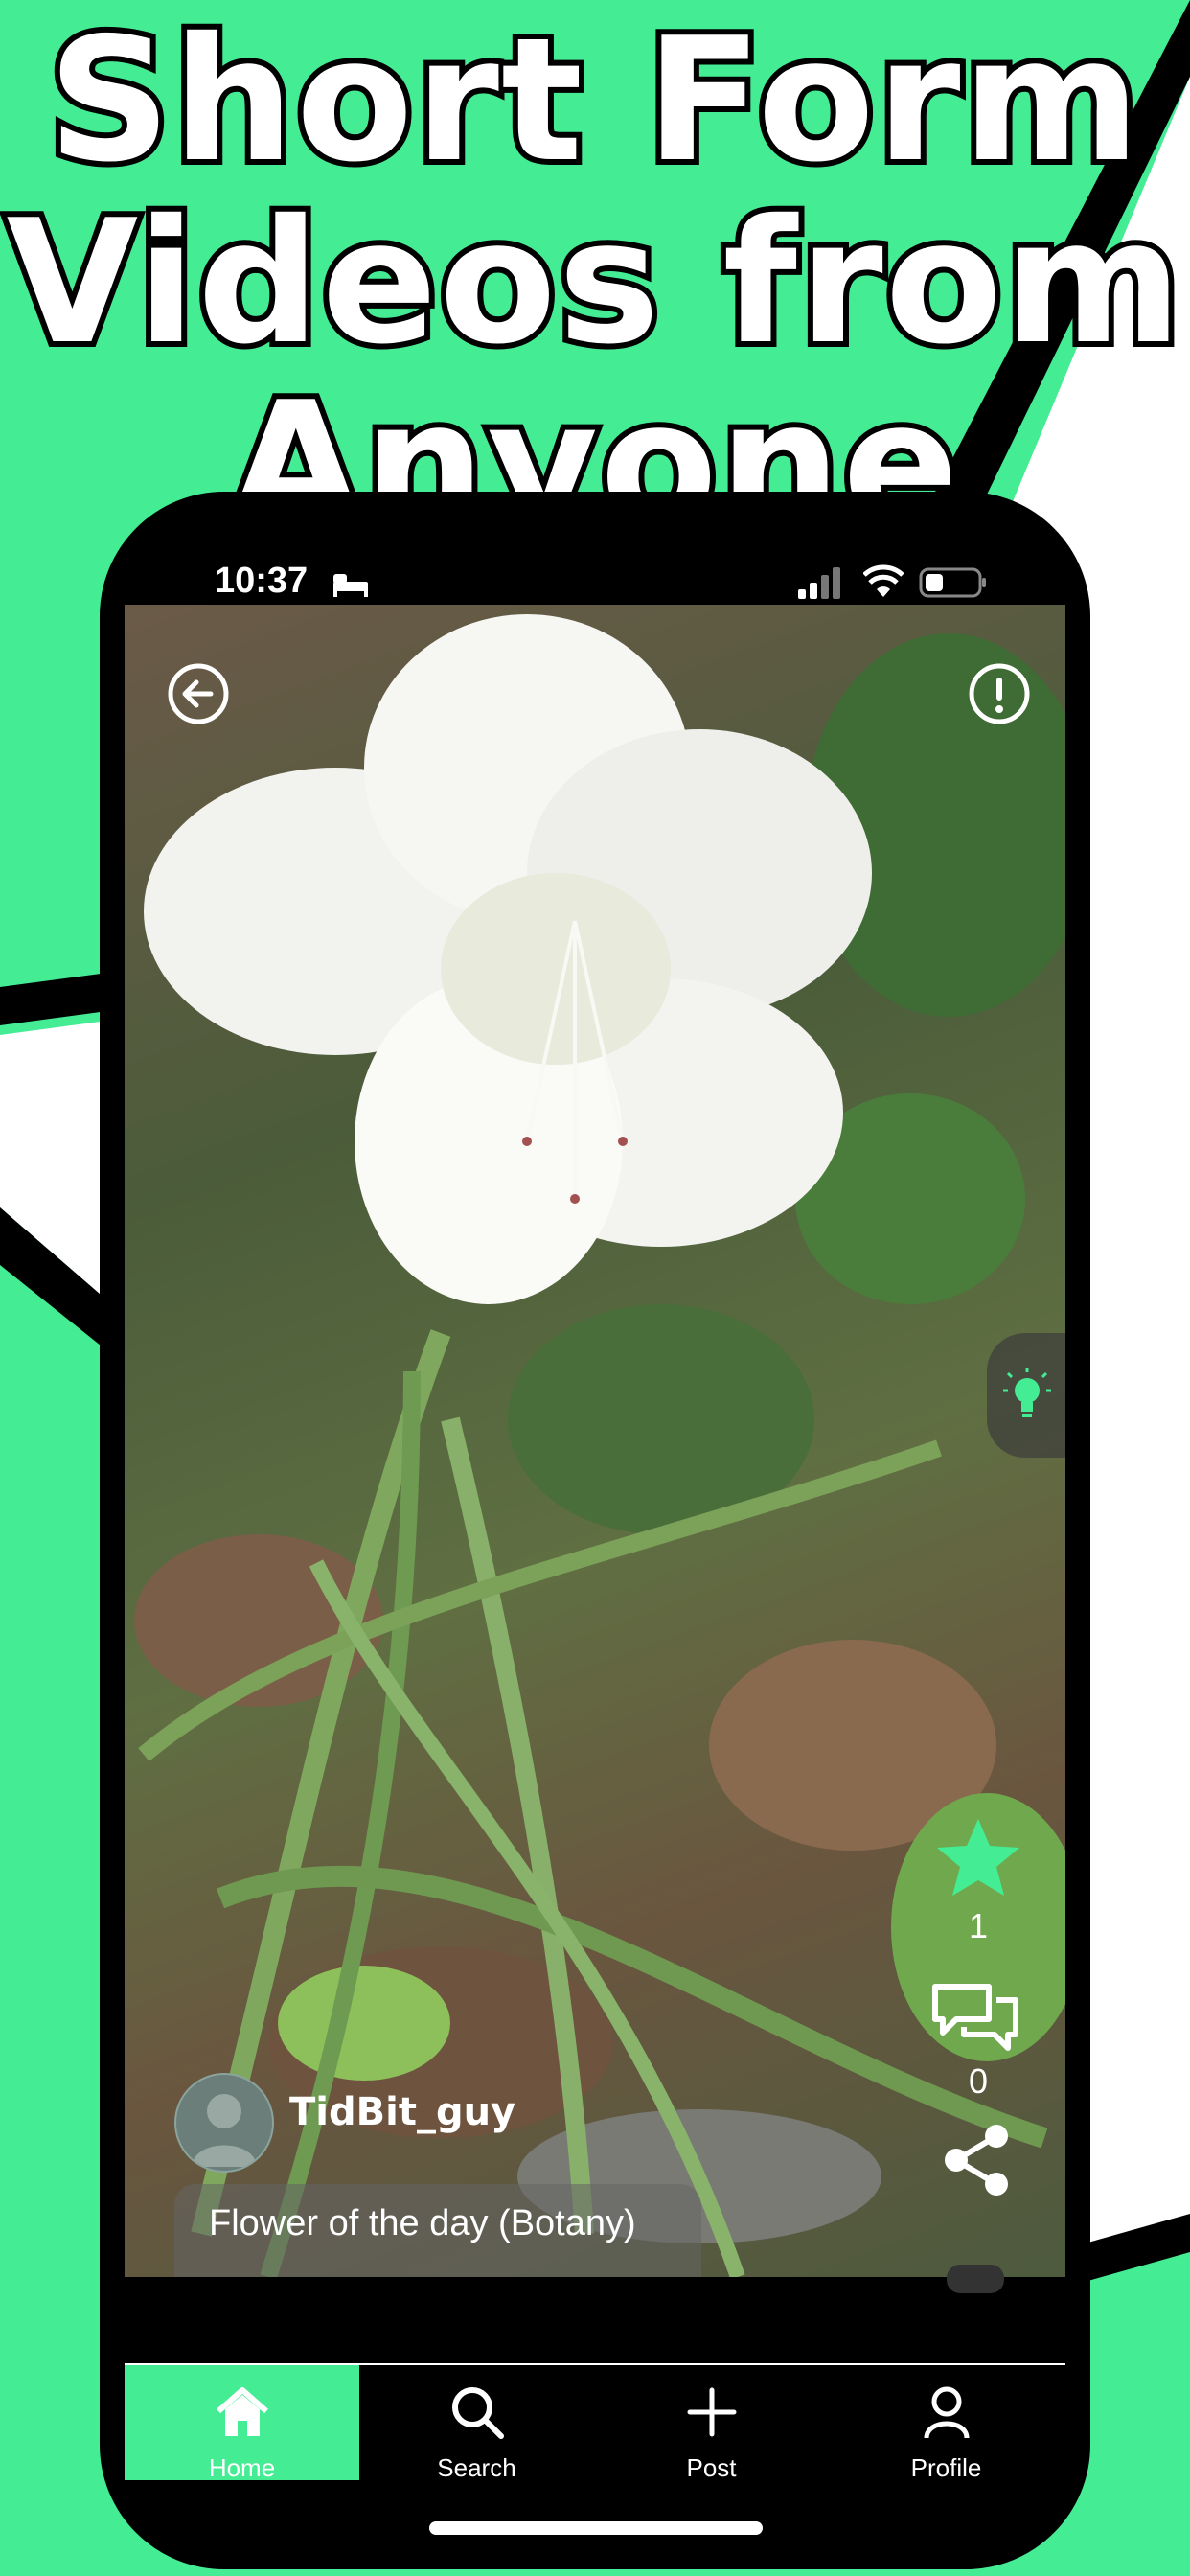 This screenshot has height=2576, width=1190. I want to click on back-arrow-icon, so click(199, 693).